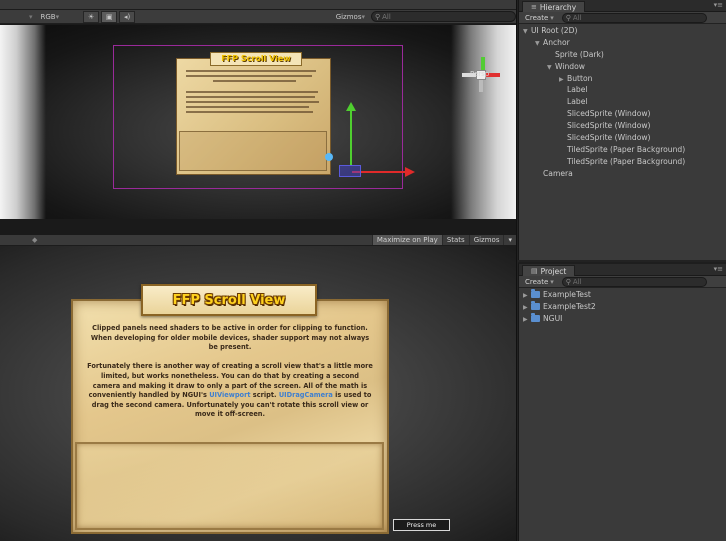 This screenshot has height=541, width=726. I want to click on scene-window-text, so click(254, 95).